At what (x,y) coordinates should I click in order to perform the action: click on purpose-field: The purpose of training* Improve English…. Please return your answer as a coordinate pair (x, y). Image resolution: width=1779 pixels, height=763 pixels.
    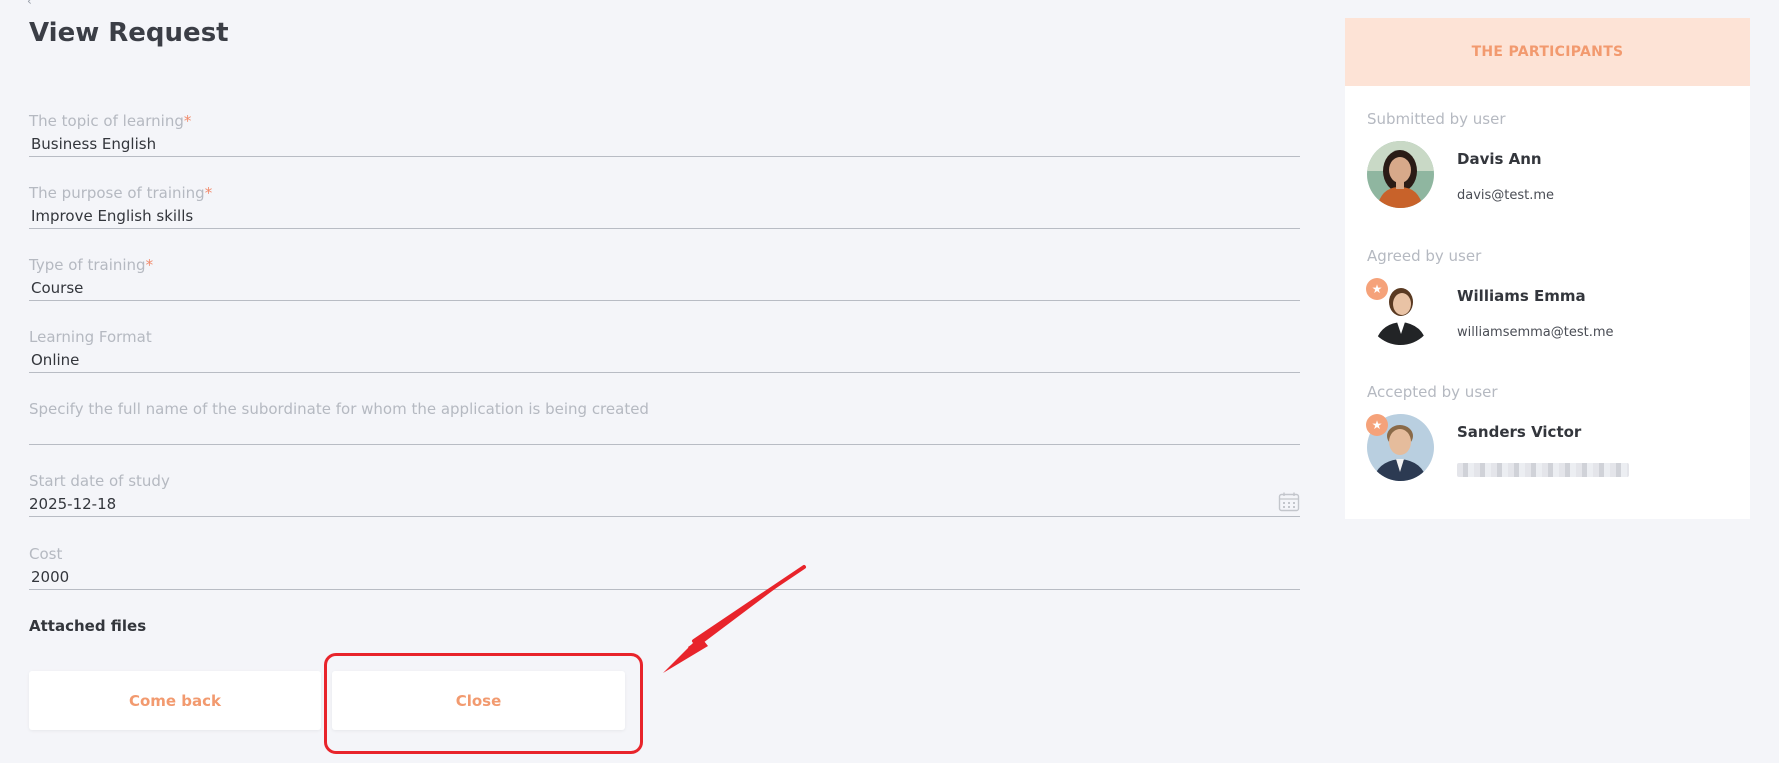
    Looking at the image, I should click on (664, 206).